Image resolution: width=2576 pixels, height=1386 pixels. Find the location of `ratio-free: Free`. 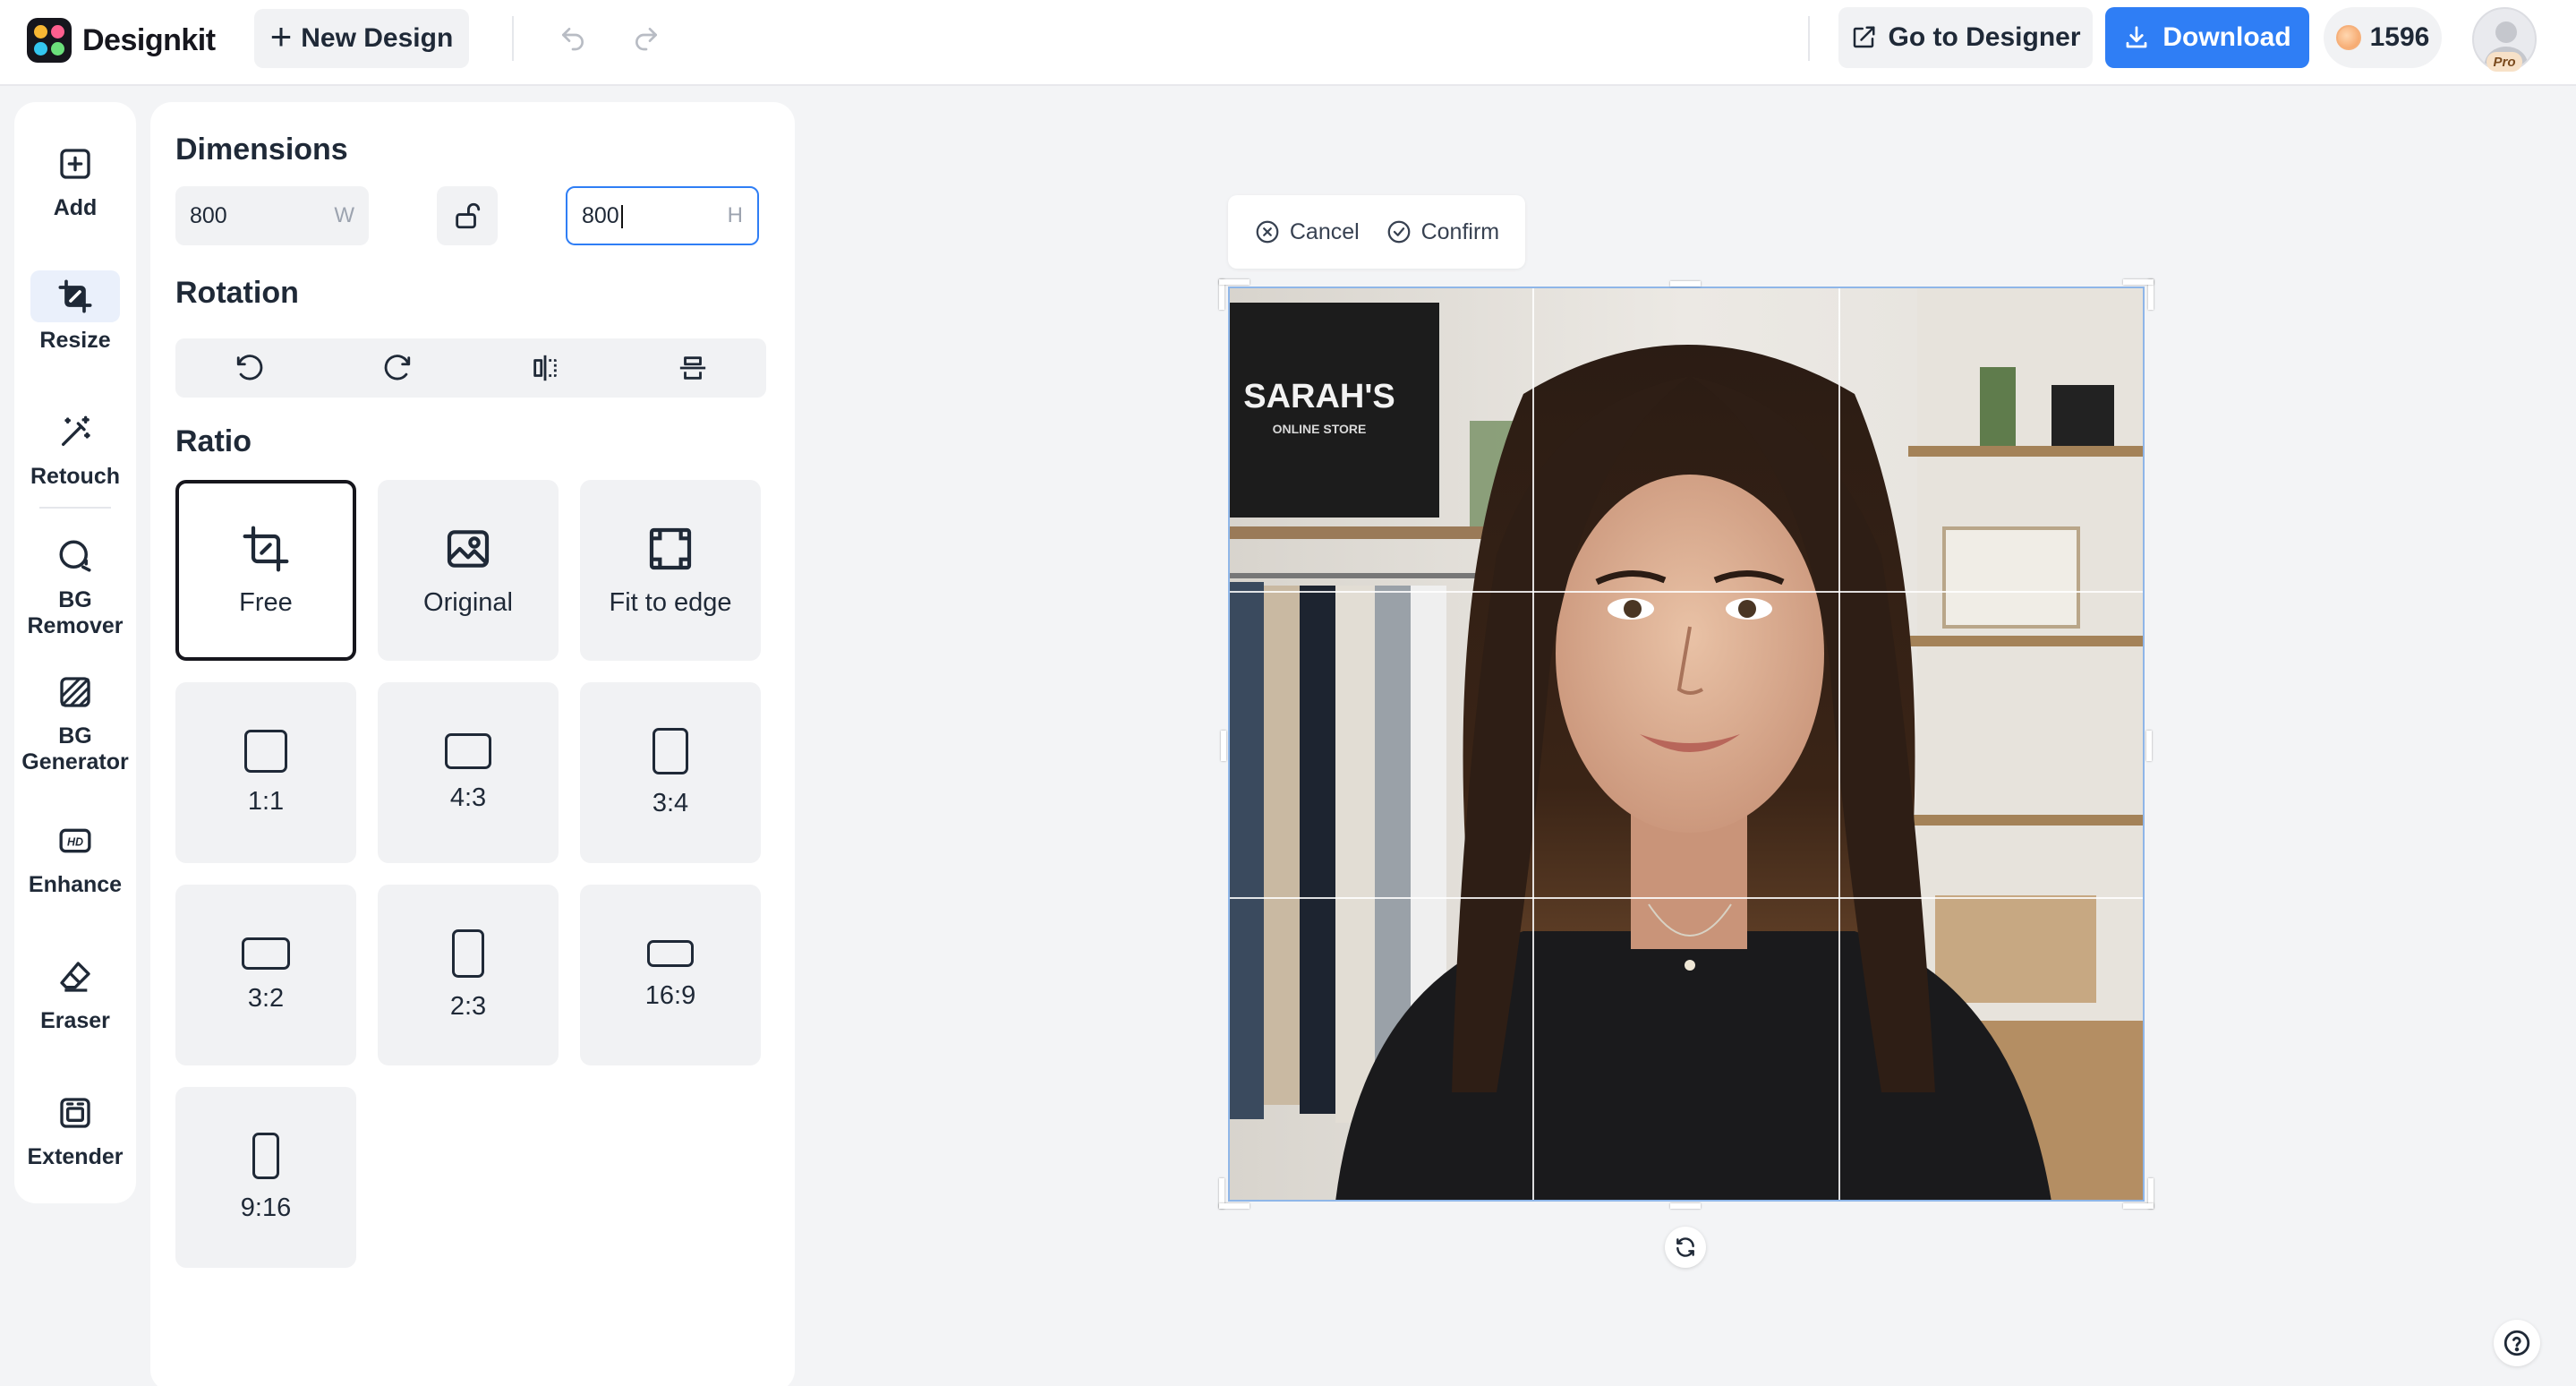

ratio-free: Free is located at coordinates (265, 570).